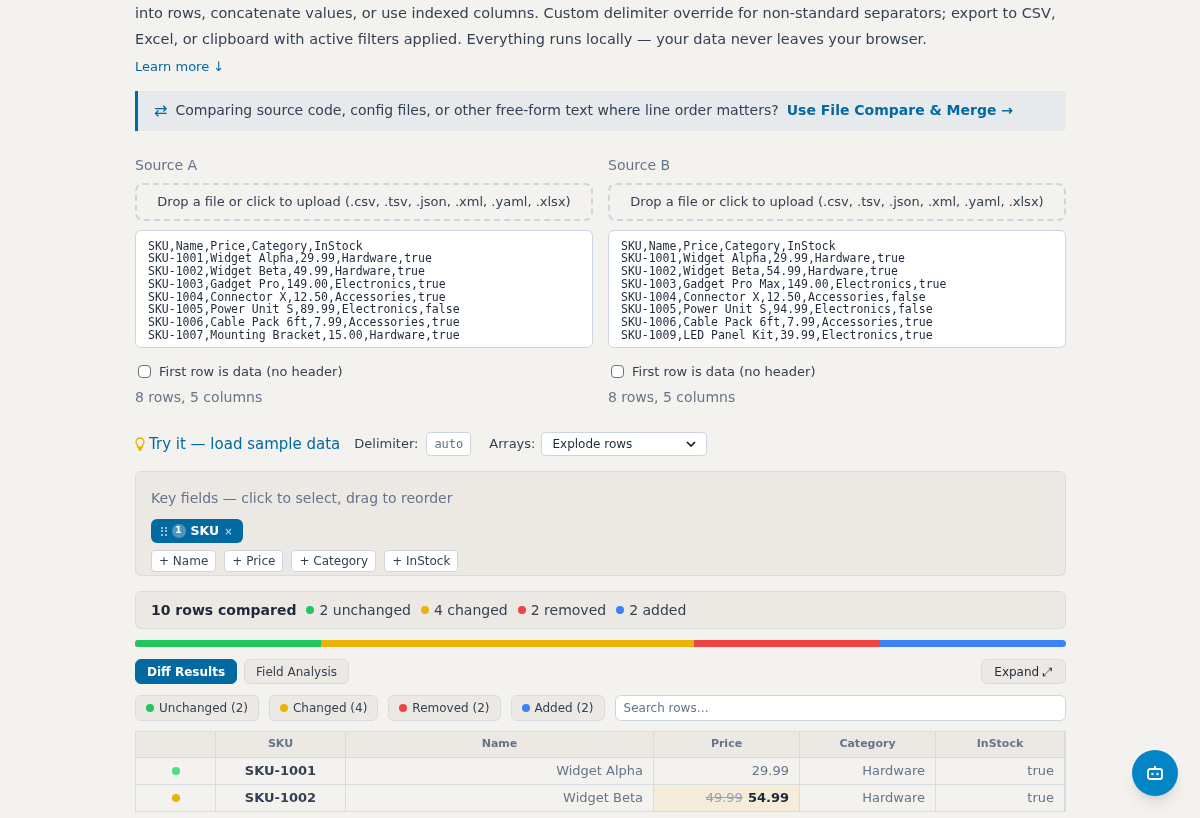  What do you see at coordinates (421, 561) in the screenshot?
I see `add-field-button: + InStock` at bounding box center [421, 561].